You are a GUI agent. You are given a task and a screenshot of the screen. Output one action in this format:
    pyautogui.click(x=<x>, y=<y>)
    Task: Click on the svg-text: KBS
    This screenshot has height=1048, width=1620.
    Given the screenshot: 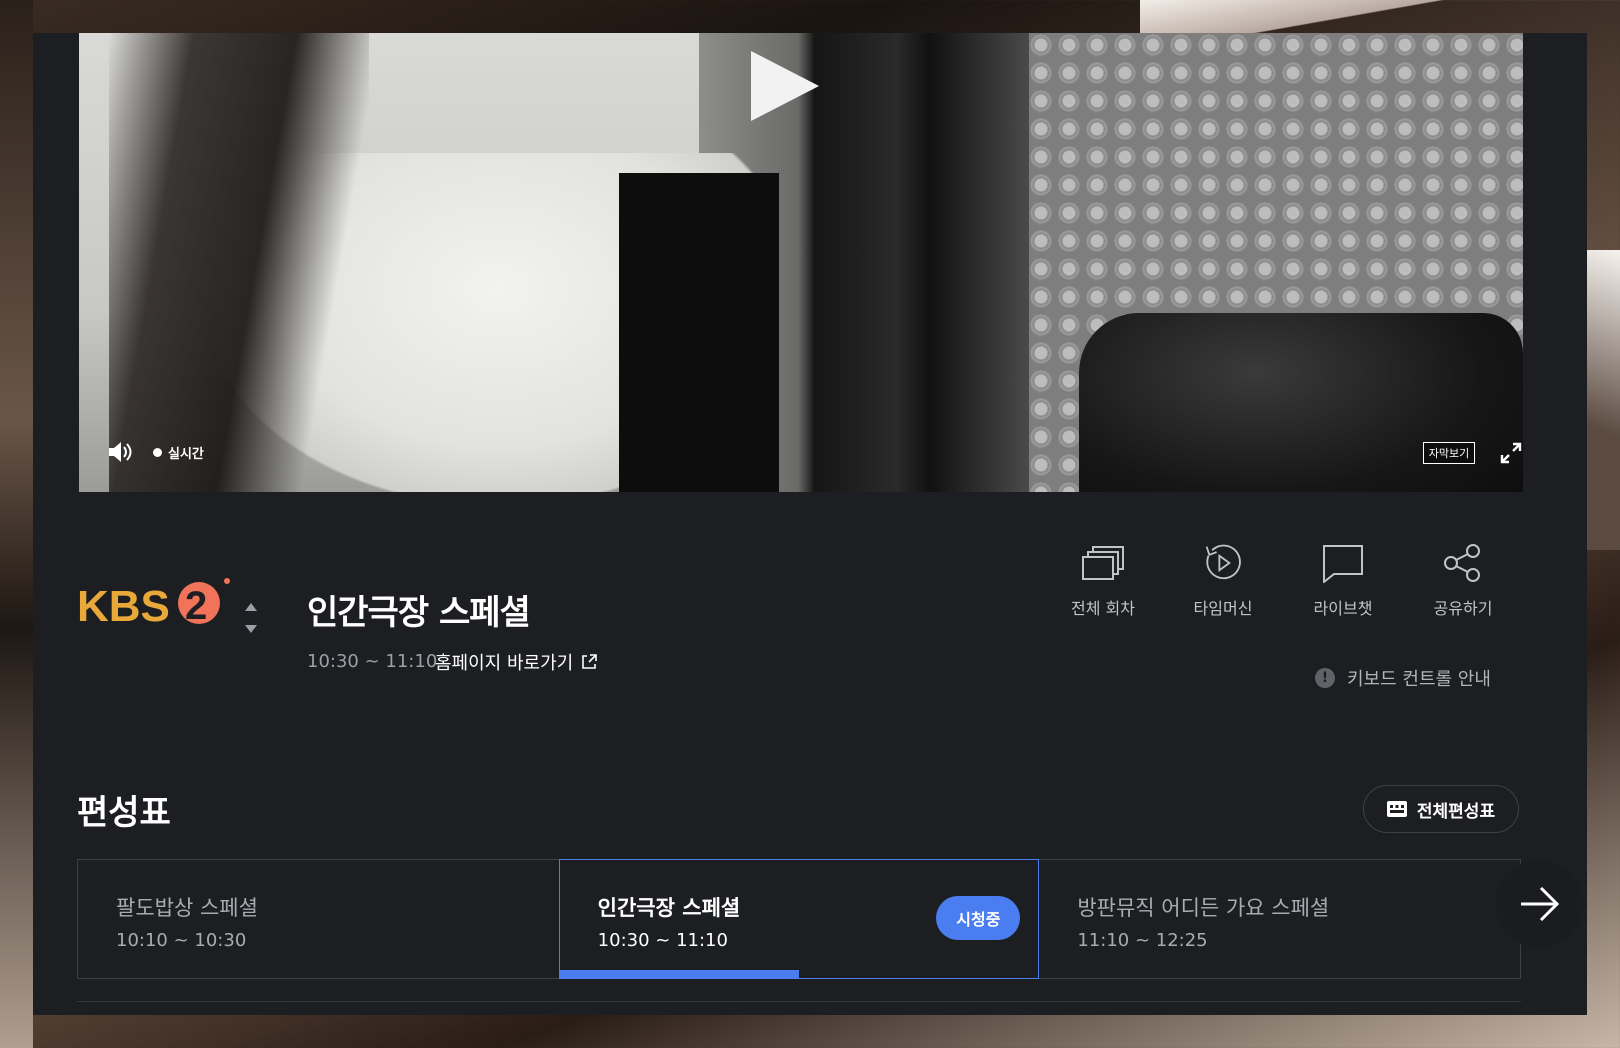 What is the action you would take?
    pyautogui.click(x=123, y=606)
    